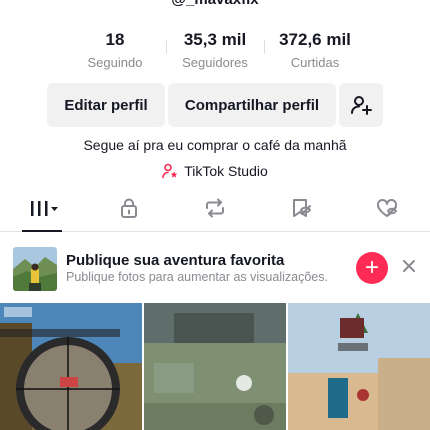  Describe the element at coordinates (226, 171) in the screenshot. I see `tiktok-studio-label: TikTok Studio` at that location.